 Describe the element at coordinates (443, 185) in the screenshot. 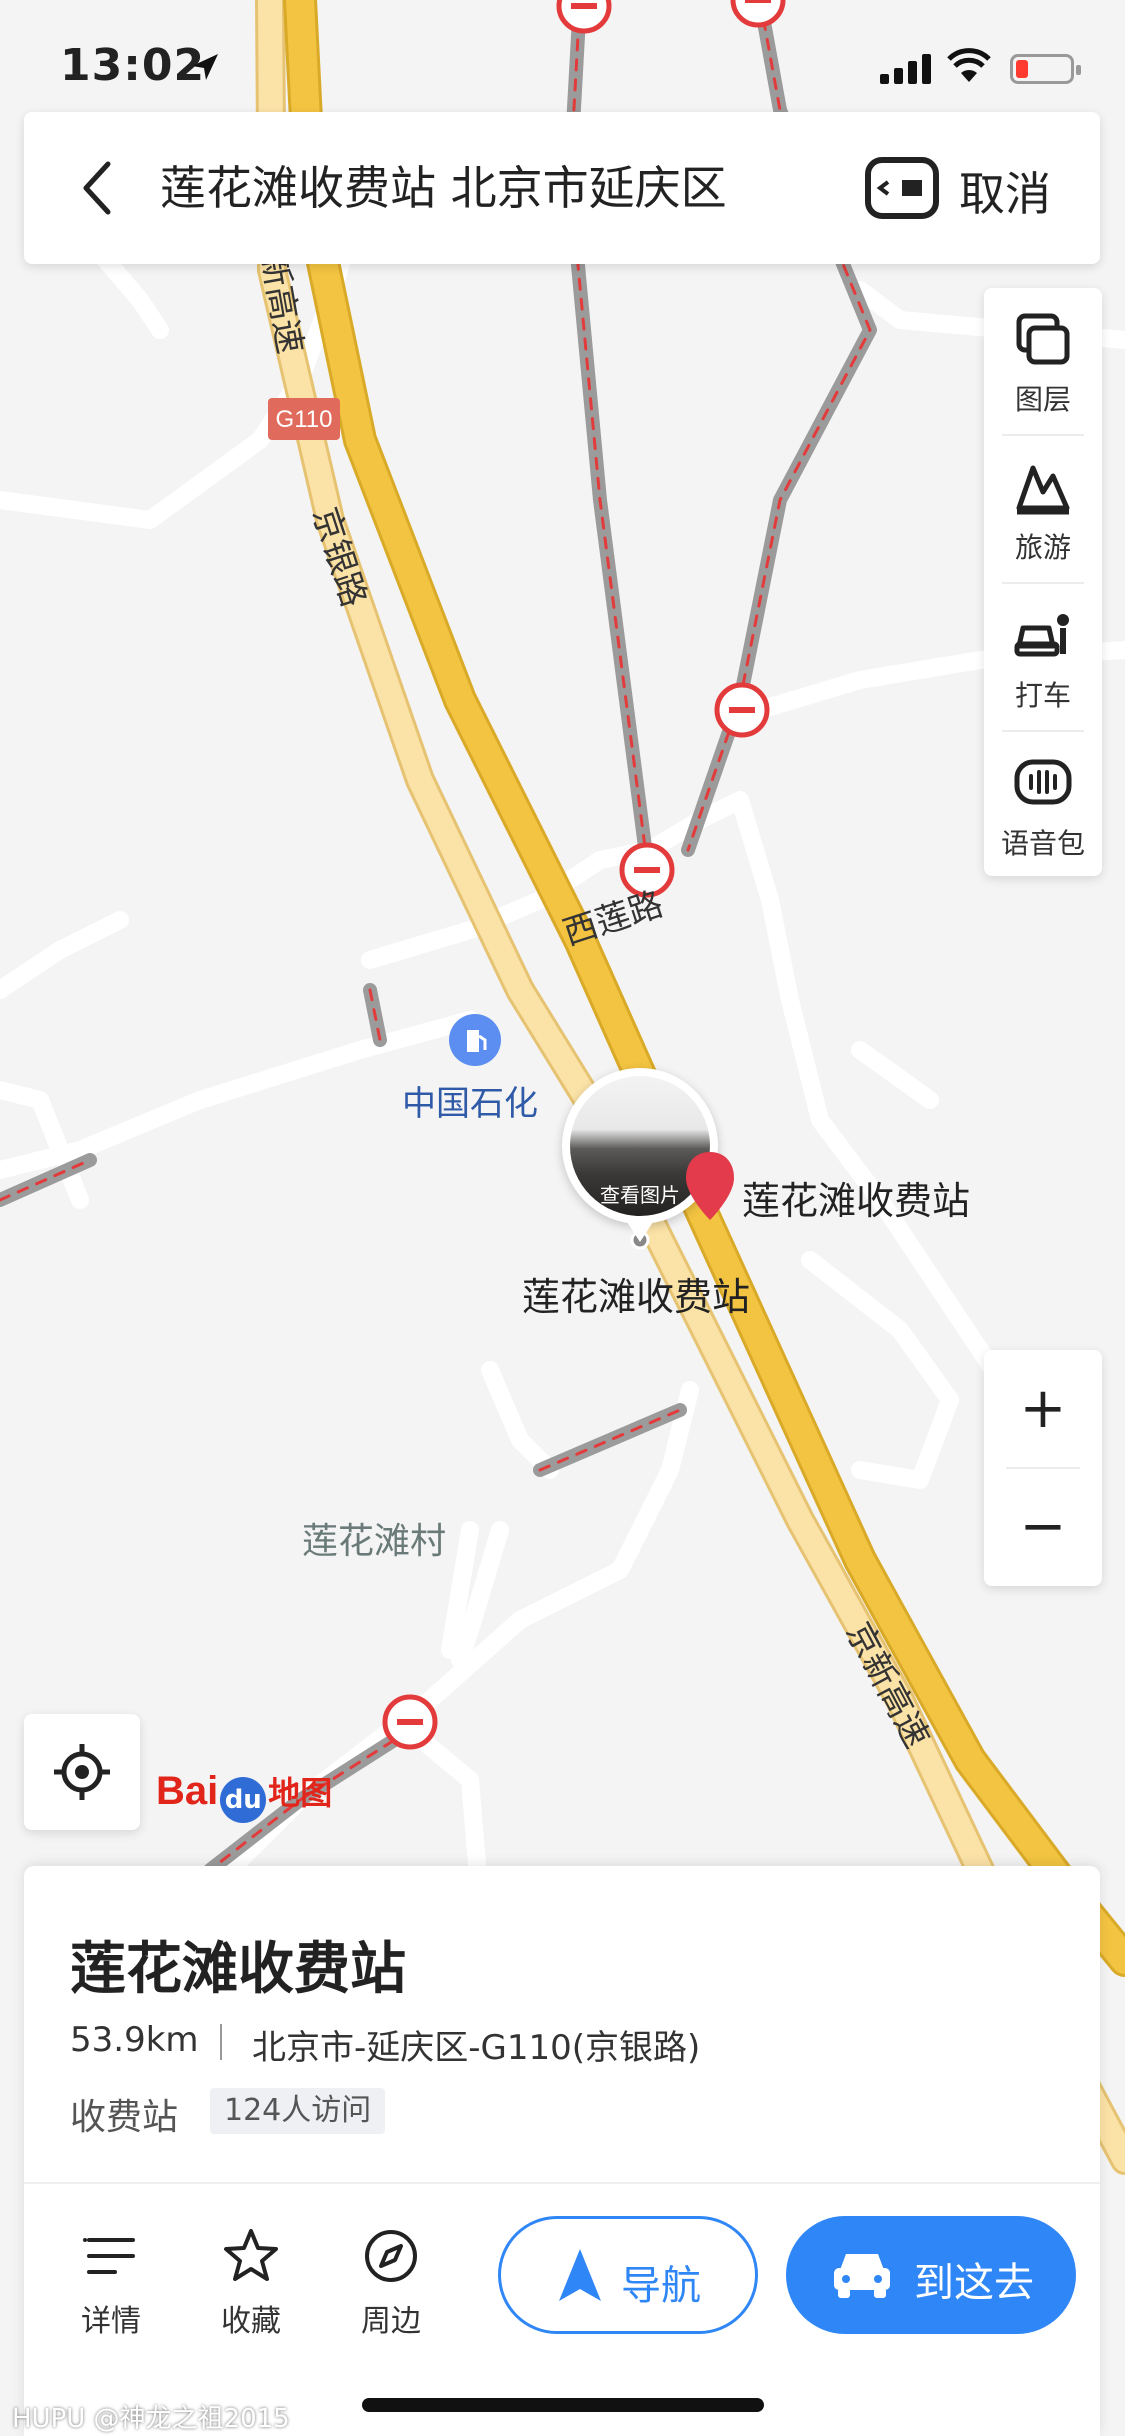

I see `search-query: 莲花滩收费站 北京市延庆区` at that location.